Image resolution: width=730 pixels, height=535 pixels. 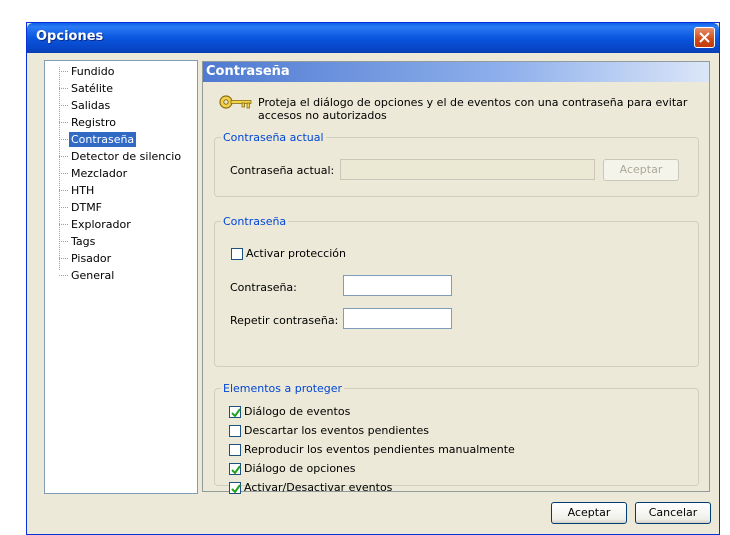 I want to click on protect-group-title: Elementos a proteger, so click(x=283, y=388).